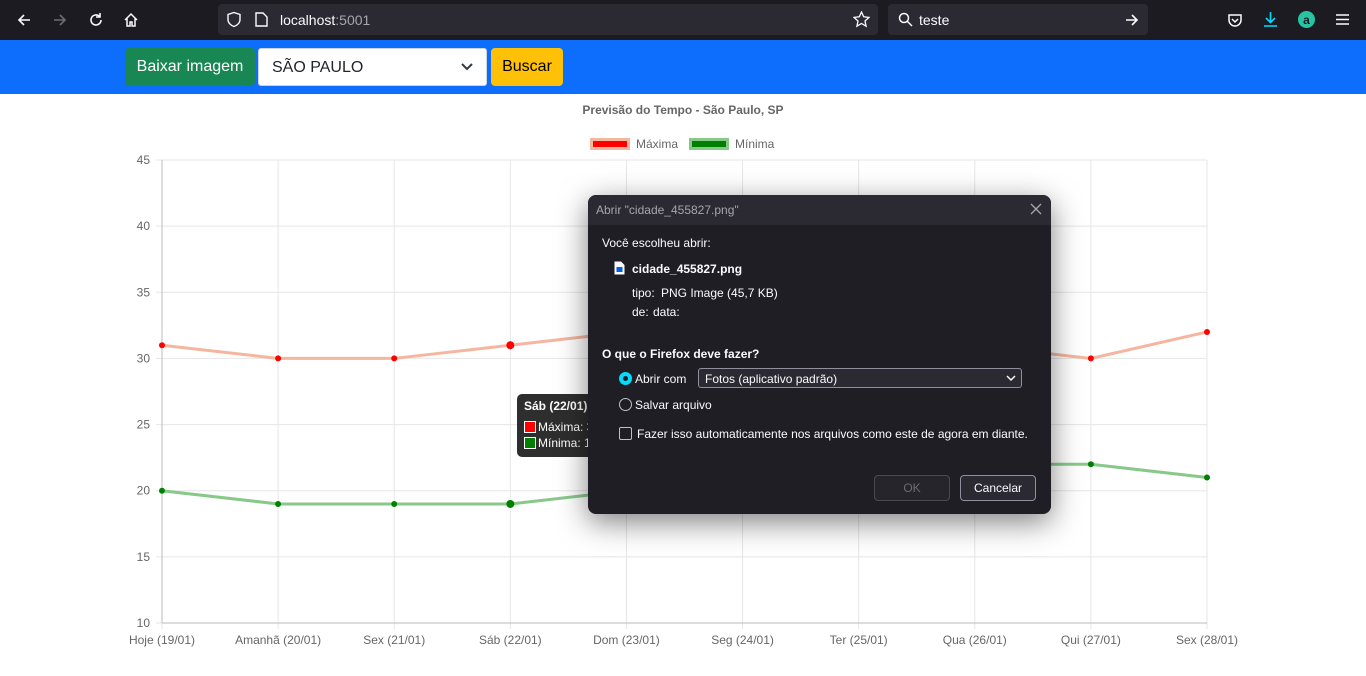 This screenshot has width=1366, height=676. Describe the element at coordinates (643, 293) in the screenshot. I see `dialog-type-label: tipo:` at that location.